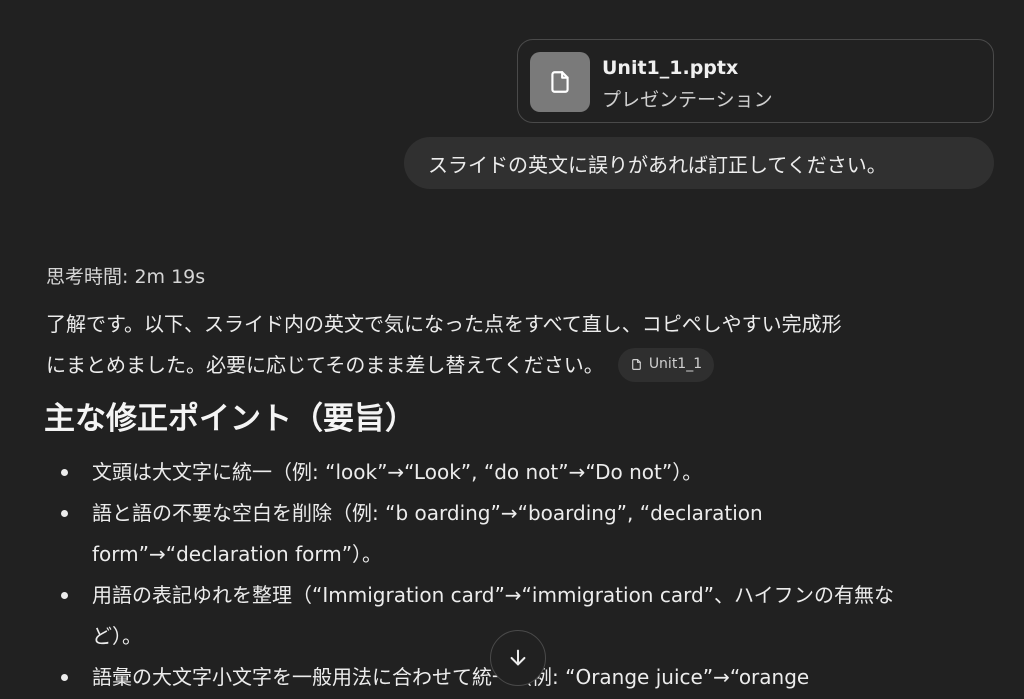 The image size is (1024, 699). I want to click on intro-line-2-text: にまとめました。必要に応じてそのまま差し替えてください。, so click(325, 365).